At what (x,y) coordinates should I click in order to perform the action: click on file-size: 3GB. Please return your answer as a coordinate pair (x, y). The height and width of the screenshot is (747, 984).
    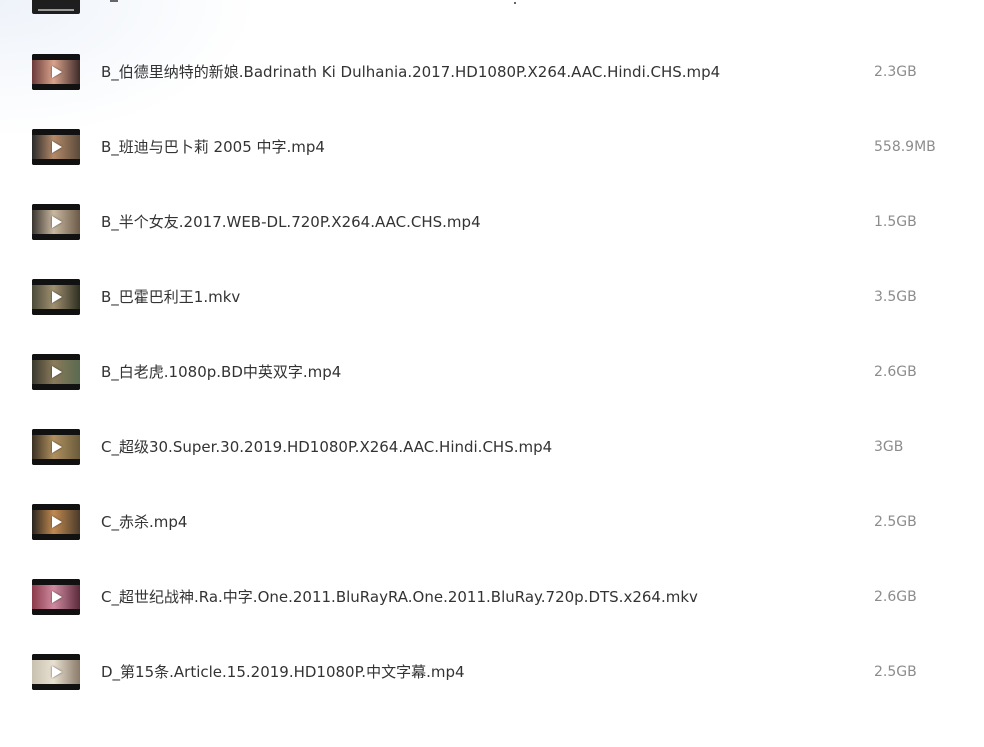
    Looking at the image, I should click on (889, 447).